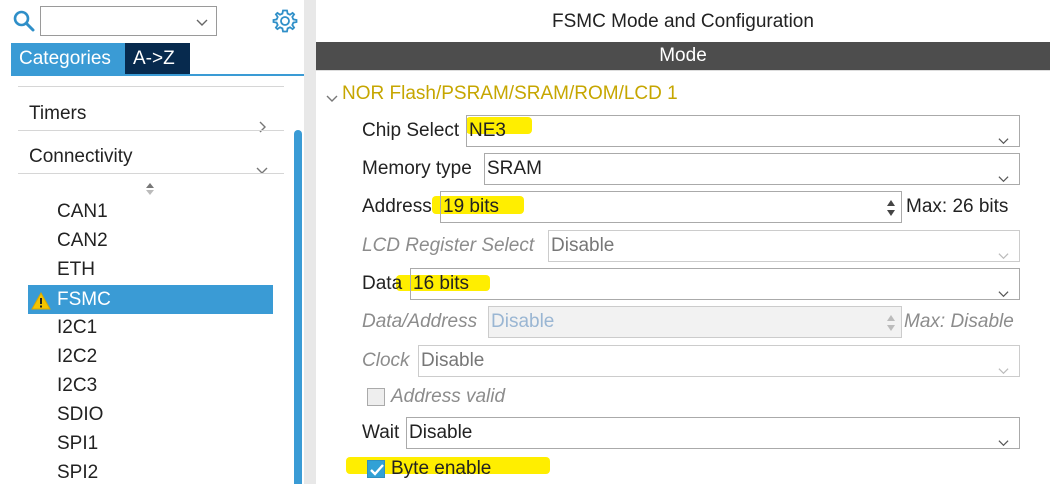 This screenshot has height=485, width=1050. Describe the element at coordinates (128, 21) in the screenshot. I see `search-input` at that location.